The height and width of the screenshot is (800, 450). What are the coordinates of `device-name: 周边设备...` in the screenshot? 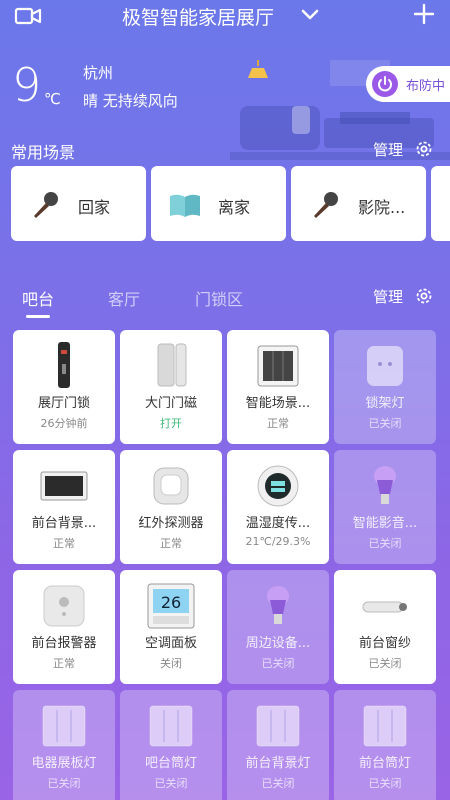 It's located at (278, 643).